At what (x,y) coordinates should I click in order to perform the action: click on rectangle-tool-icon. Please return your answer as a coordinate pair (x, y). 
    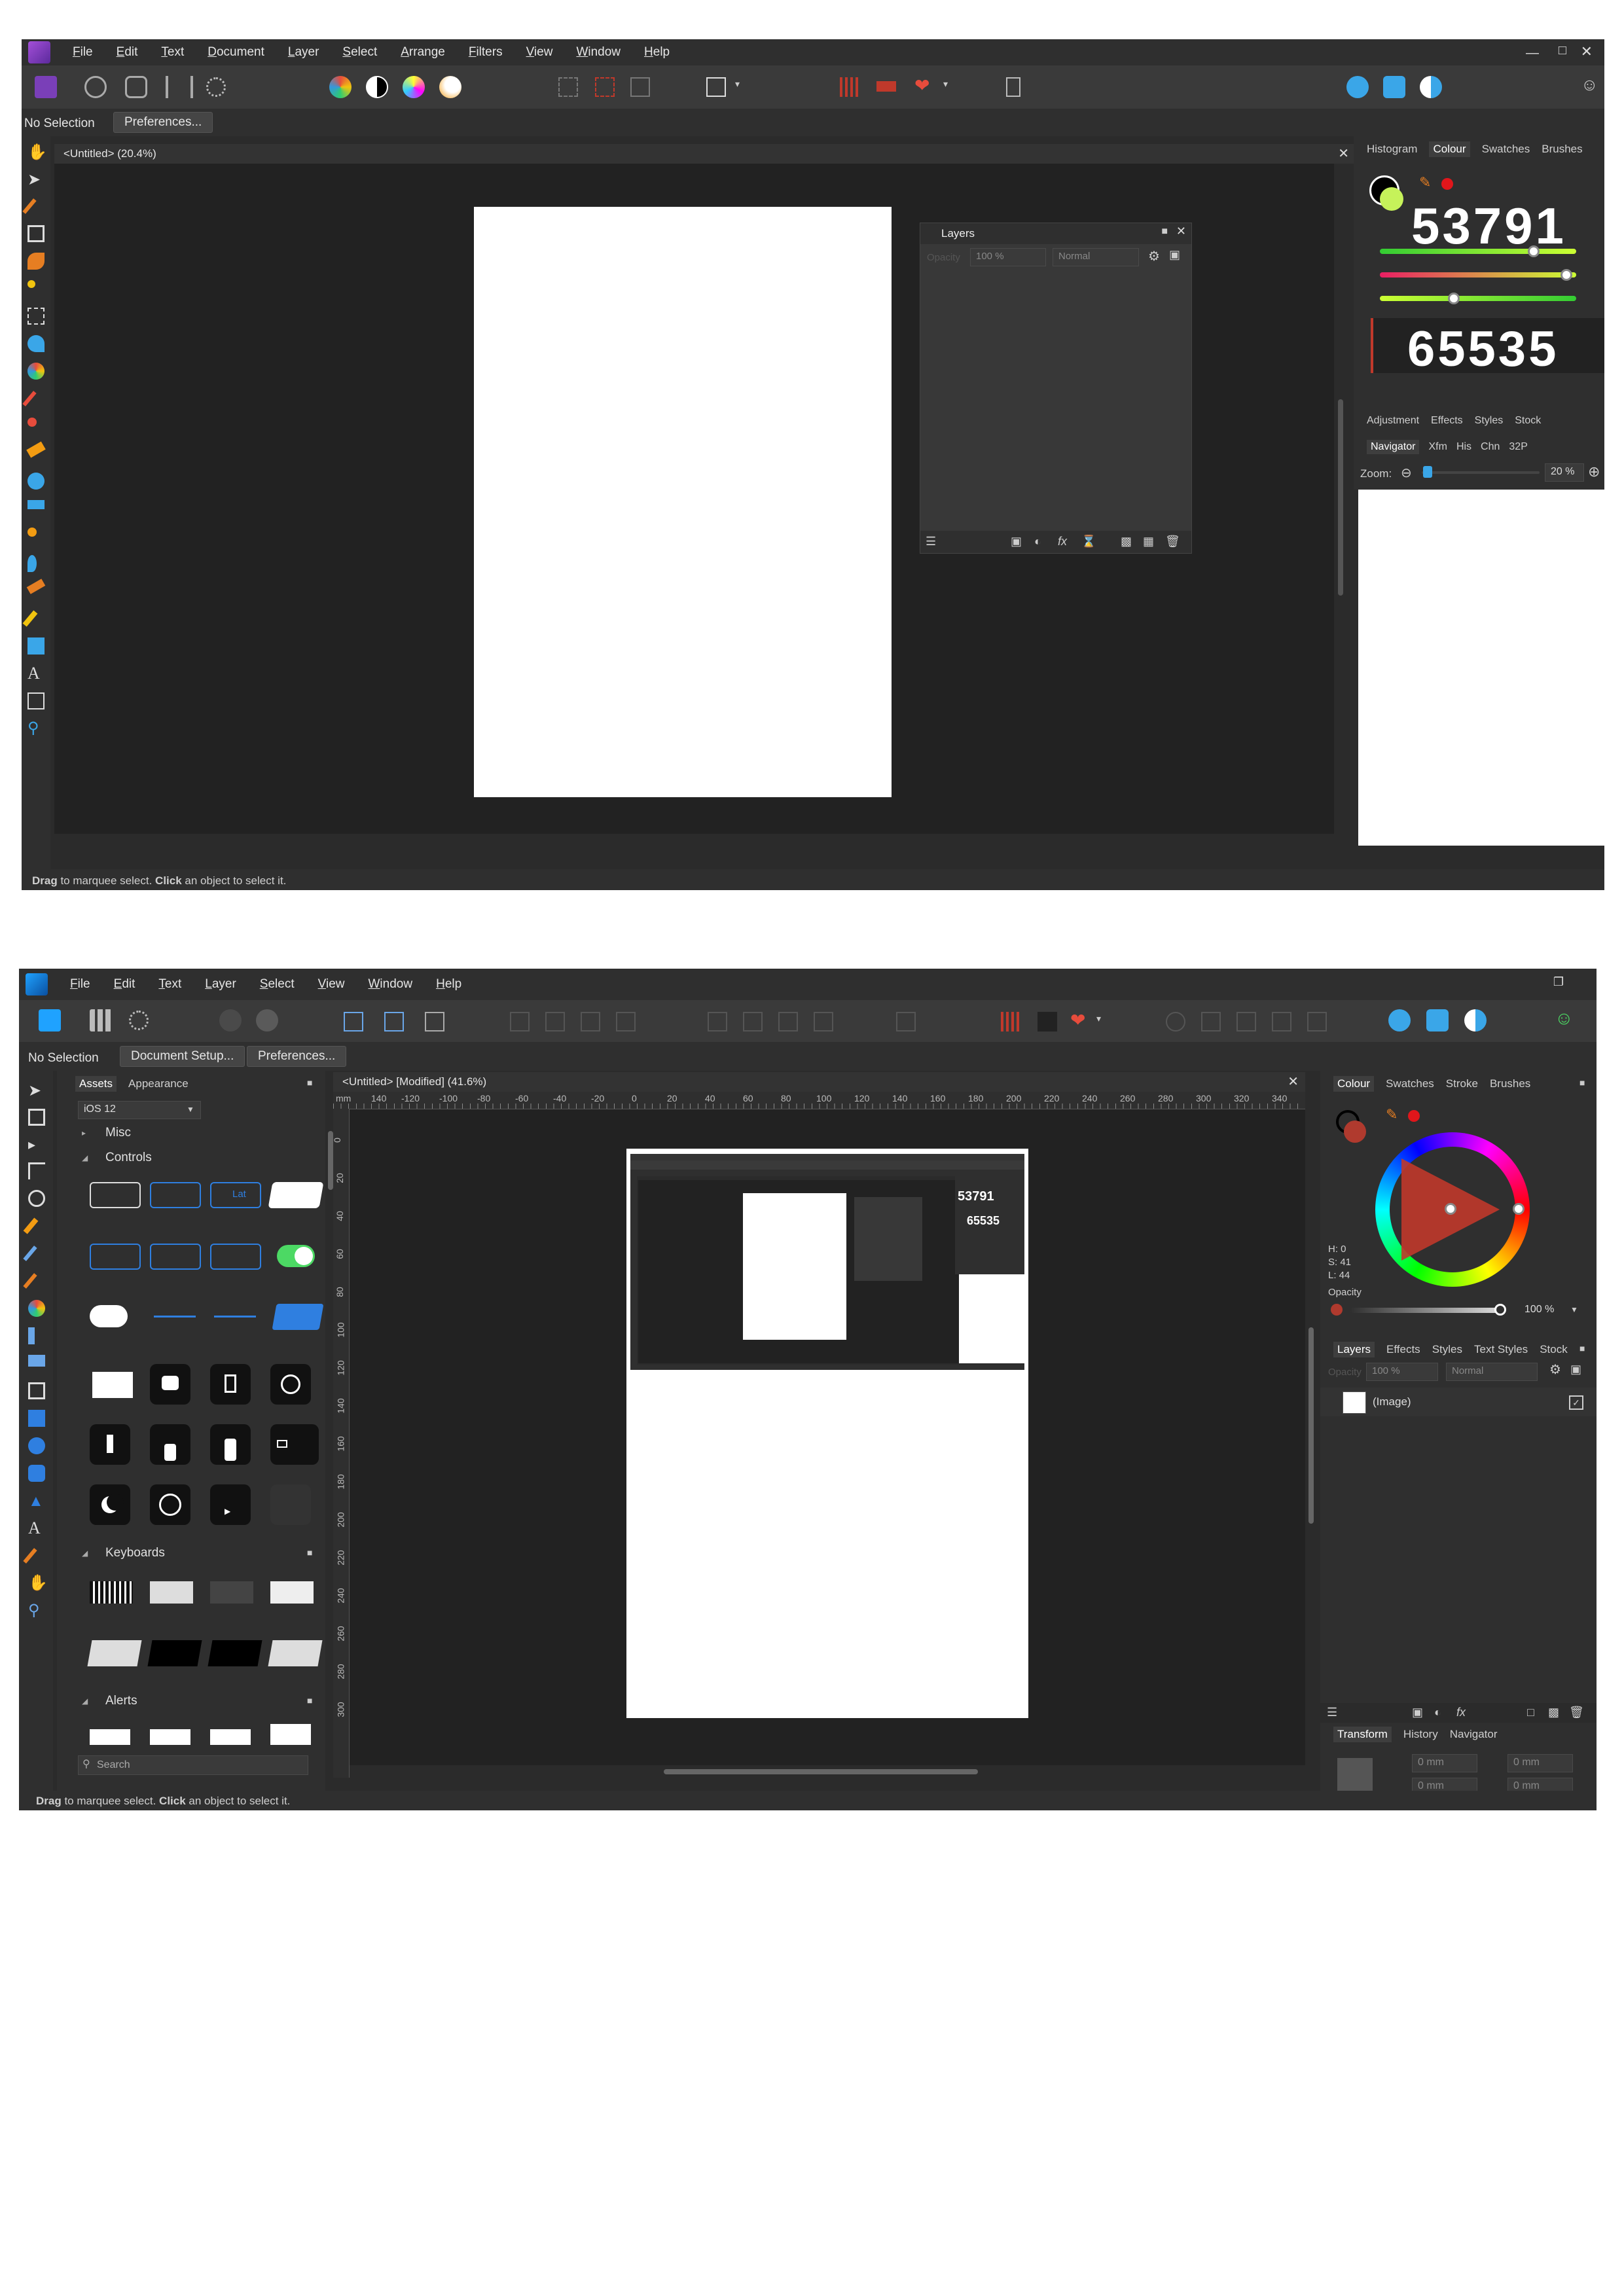
    Looking at the image, I should click on (36, 646).